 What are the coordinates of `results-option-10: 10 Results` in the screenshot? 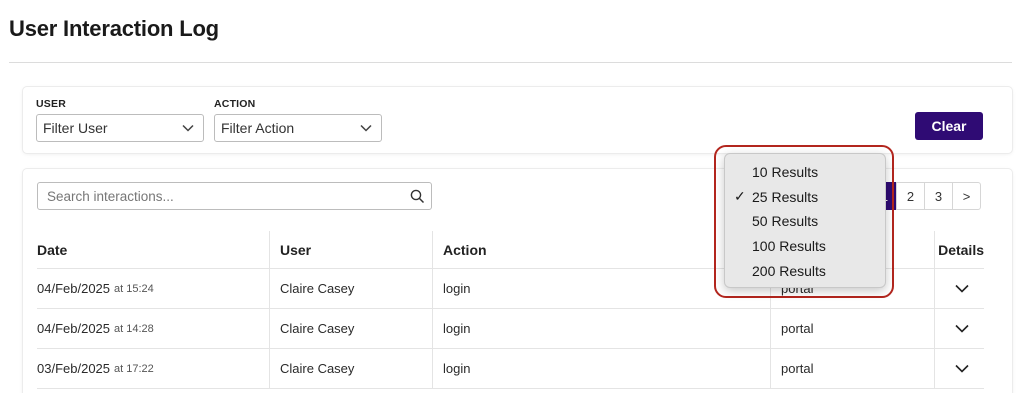 It's located at (805, 172).